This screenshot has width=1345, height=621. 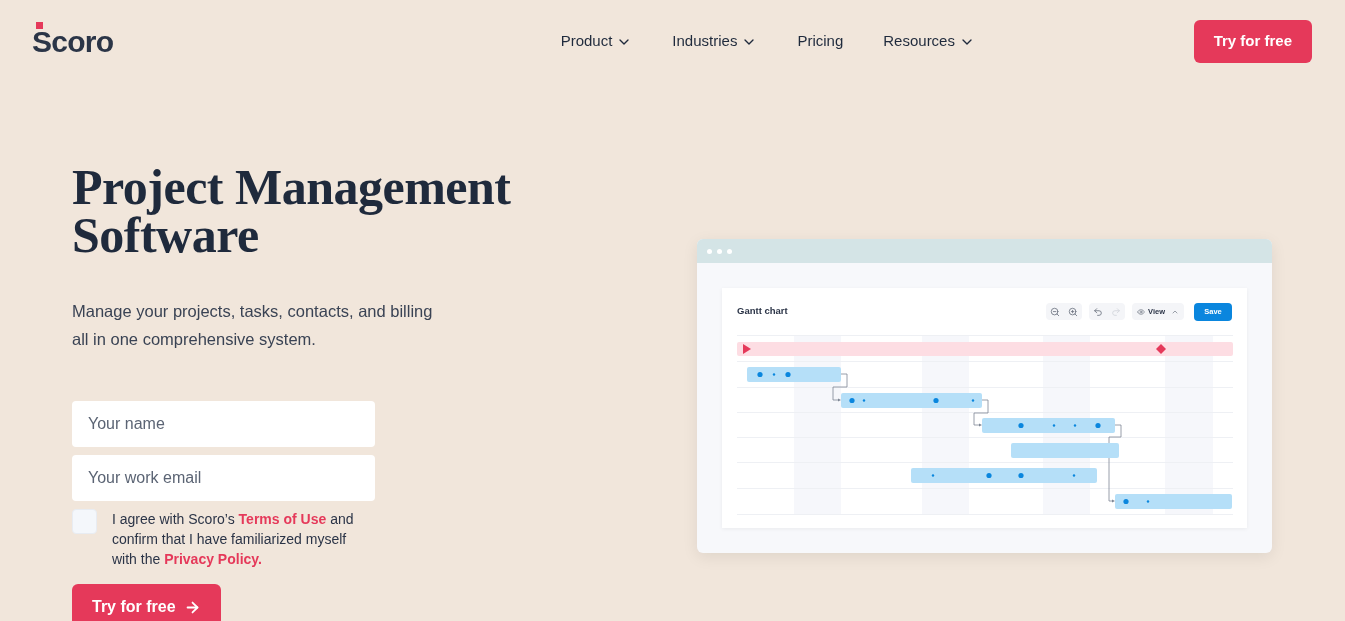 What do you see at coordinates (929, 41) in the screenshot?
I see `nav-link: Resources` at bounding box center [929, 41].